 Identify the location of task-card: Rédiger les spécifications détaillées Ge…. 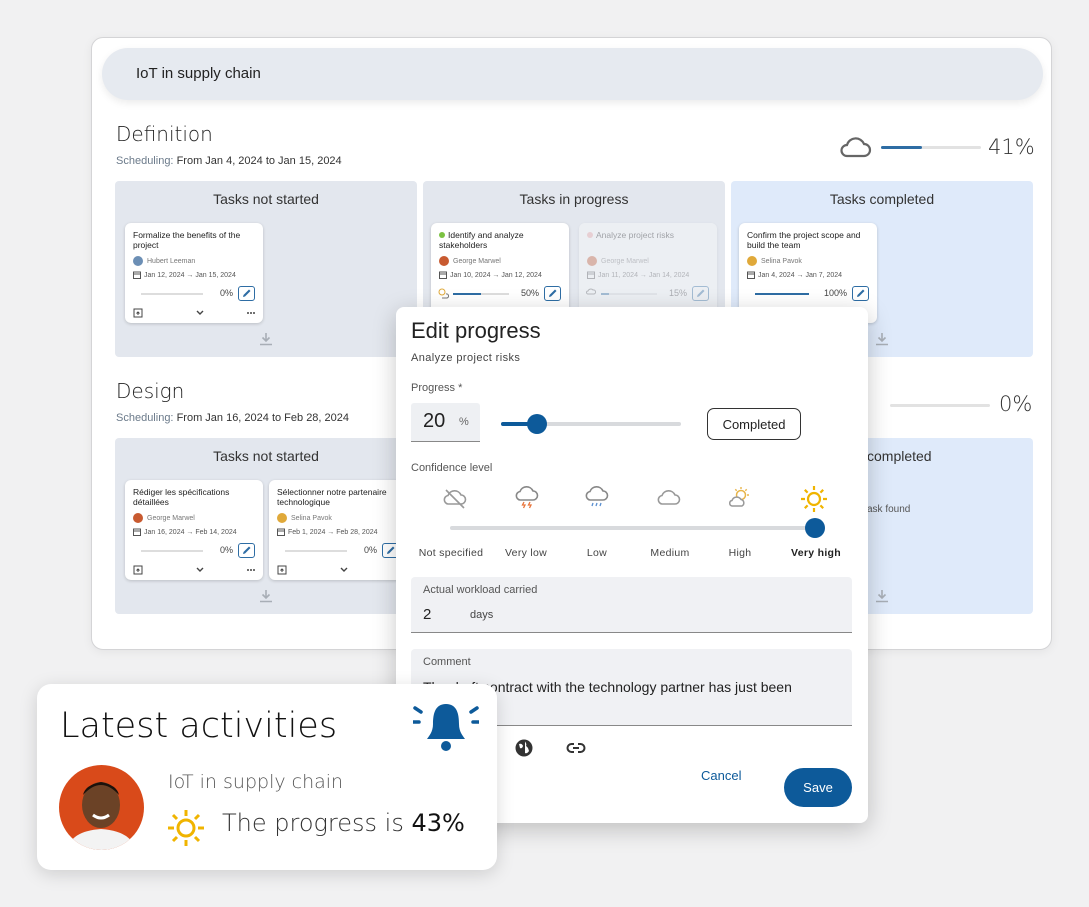
(194, 530).